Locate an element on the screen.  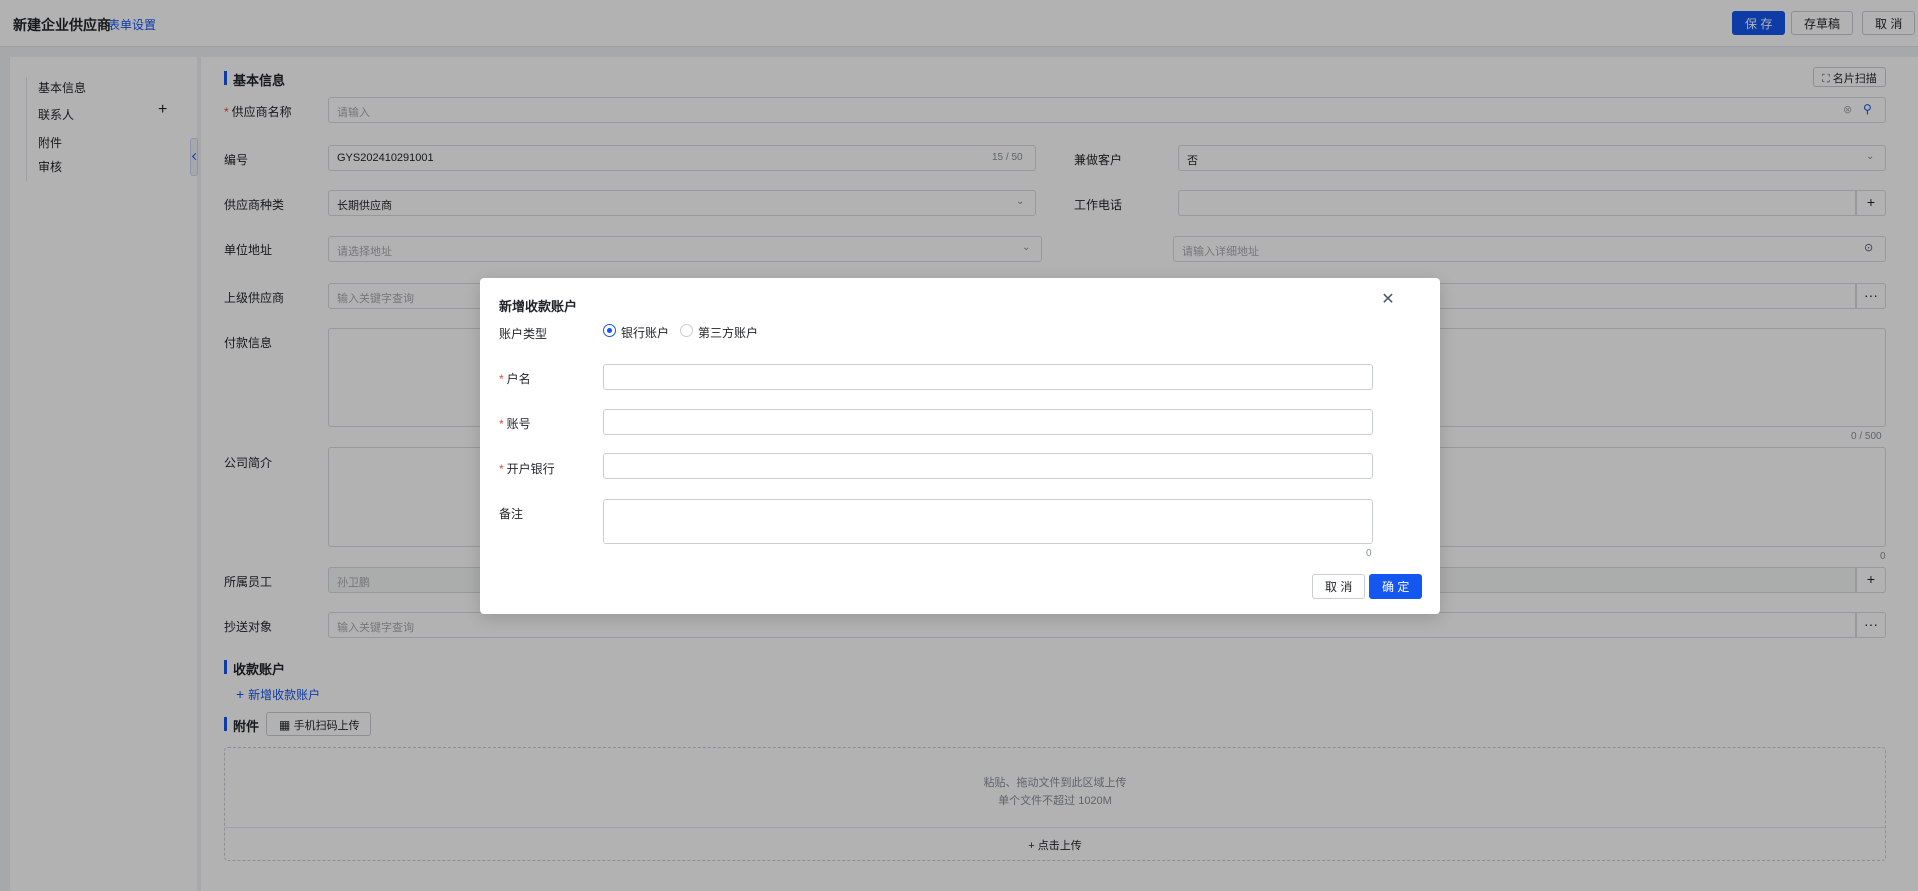
account-type-label: 账户类型 is located at coordinates (523, 334).